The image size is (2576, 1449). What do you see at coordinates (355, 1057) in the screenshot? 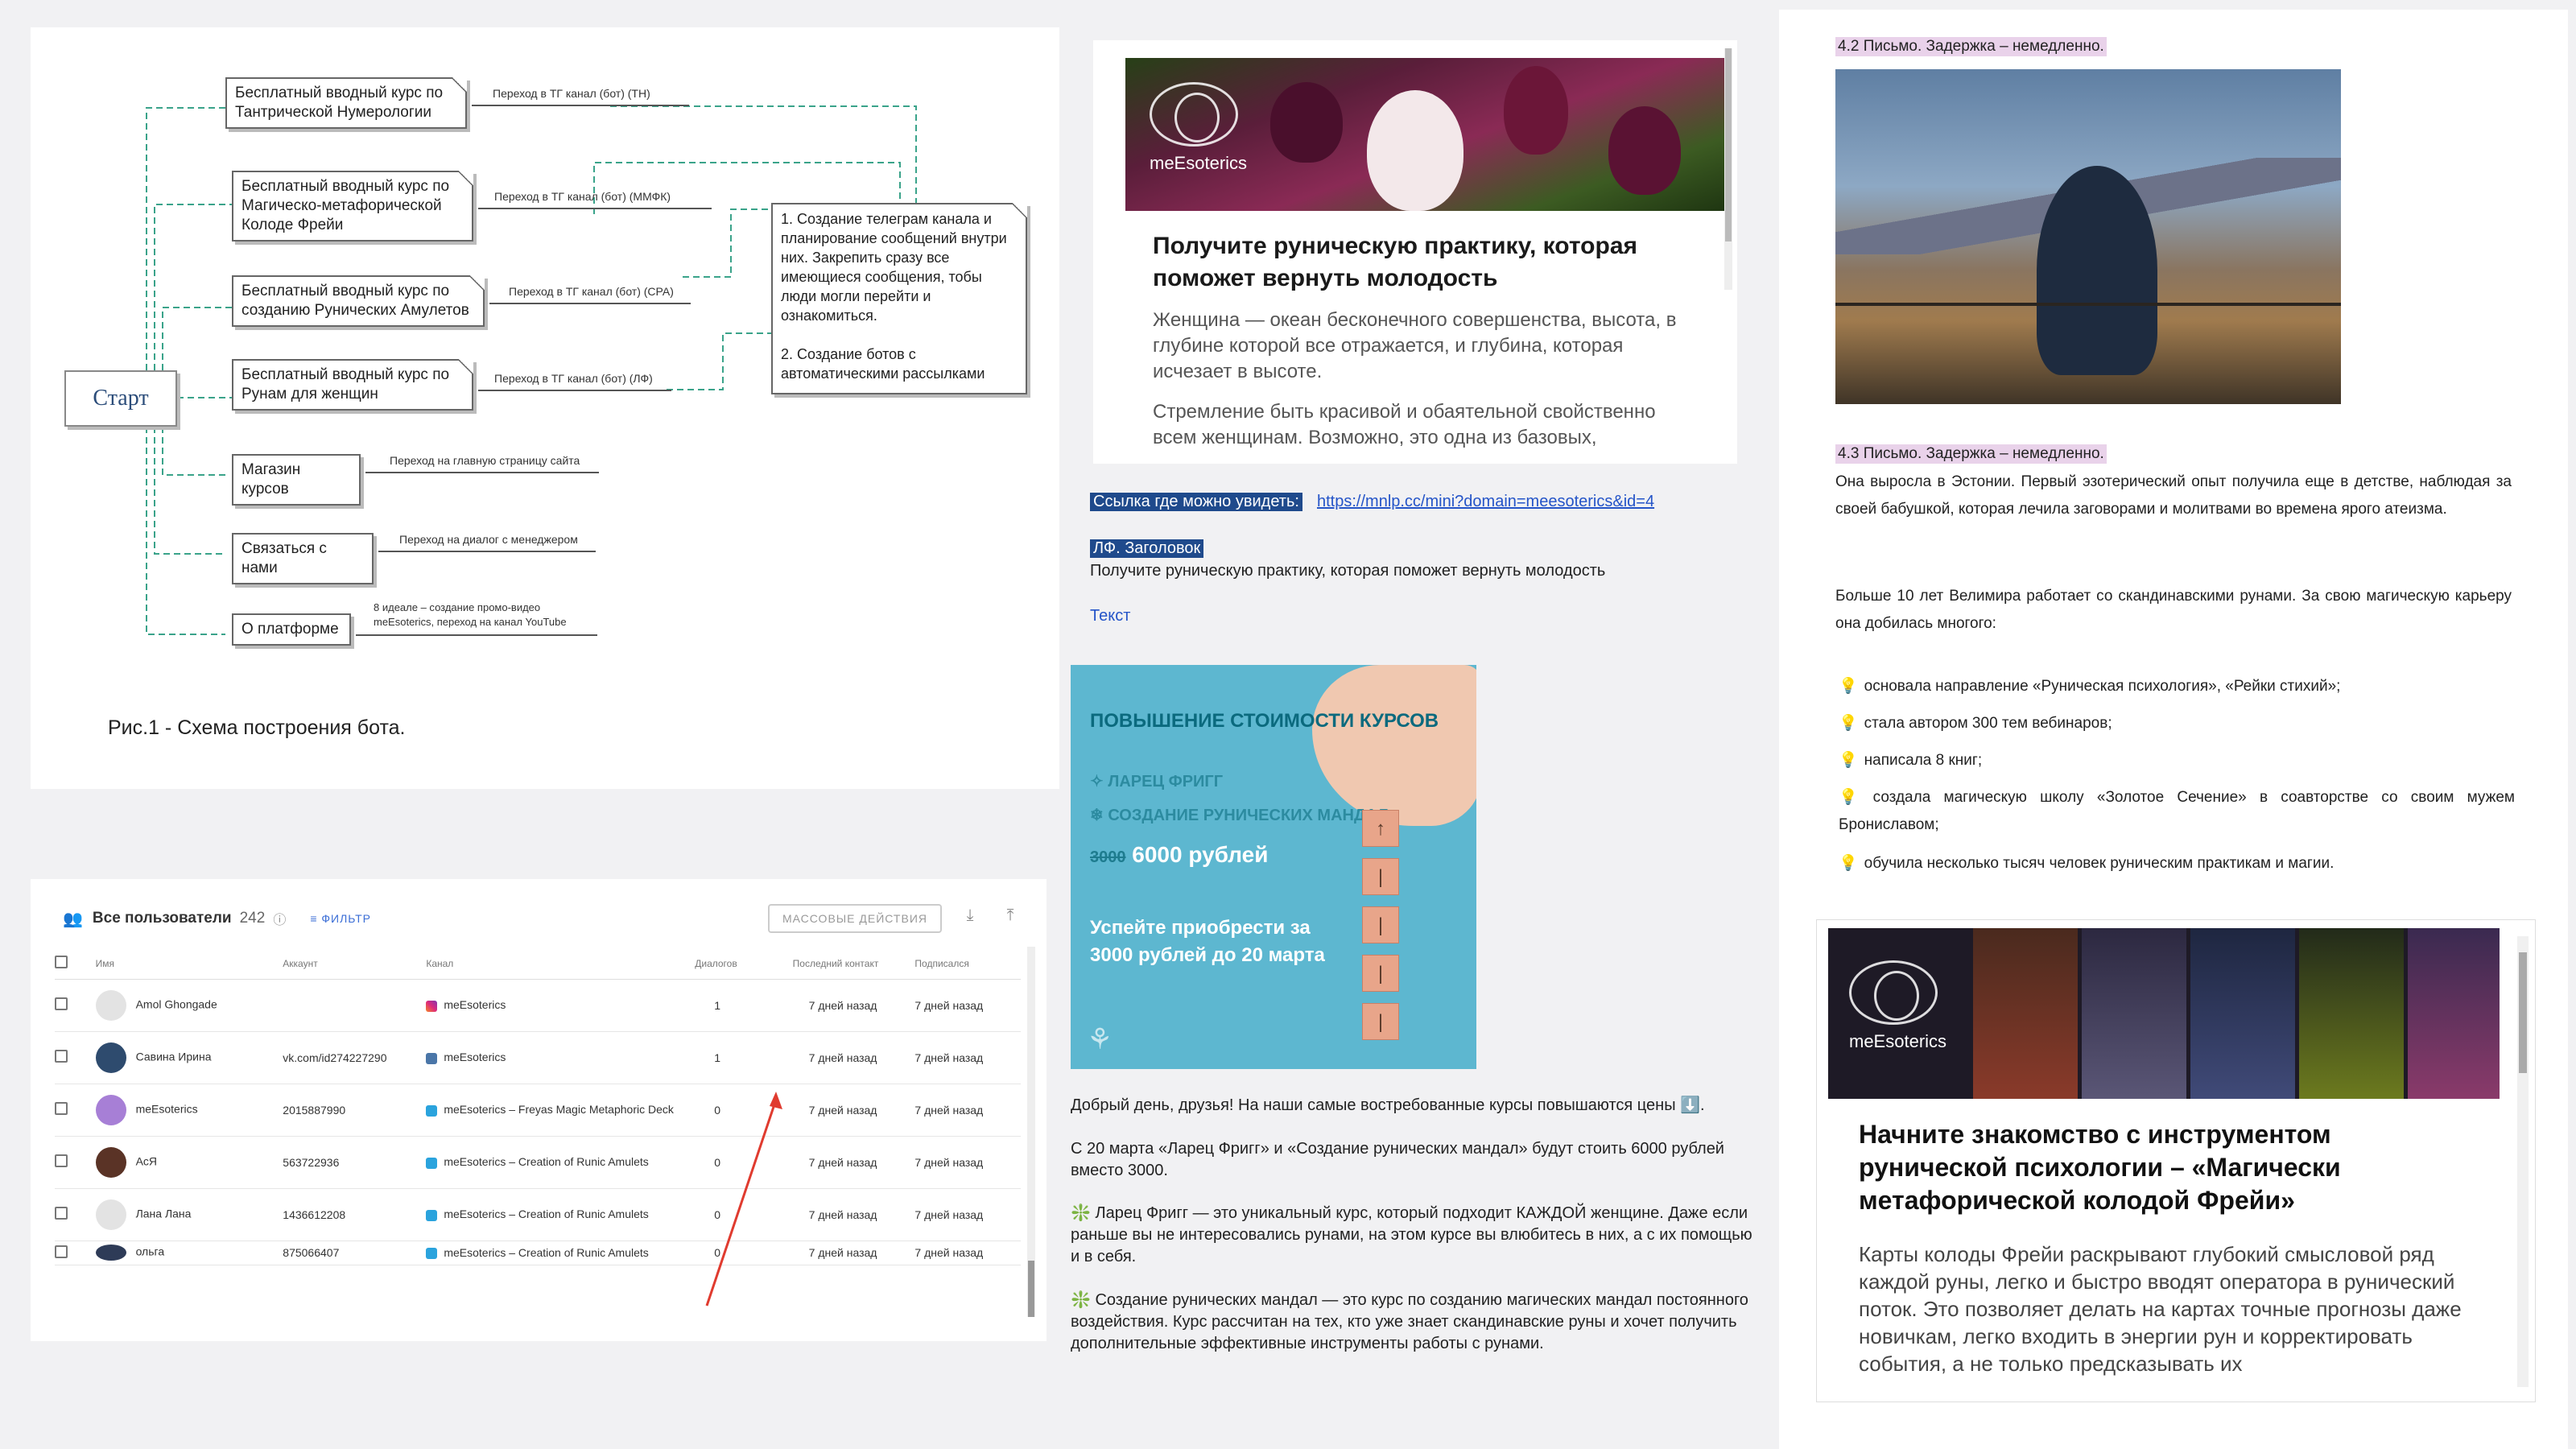
I see `user-account: vk.com/id274227290` at bounding box center [355, 1057].